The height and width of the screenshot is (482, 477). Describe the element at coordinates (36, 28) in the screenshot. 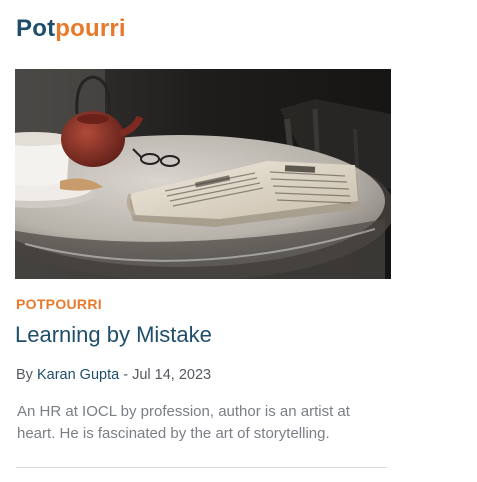

I see `section-title-part1: Pot` at that location.